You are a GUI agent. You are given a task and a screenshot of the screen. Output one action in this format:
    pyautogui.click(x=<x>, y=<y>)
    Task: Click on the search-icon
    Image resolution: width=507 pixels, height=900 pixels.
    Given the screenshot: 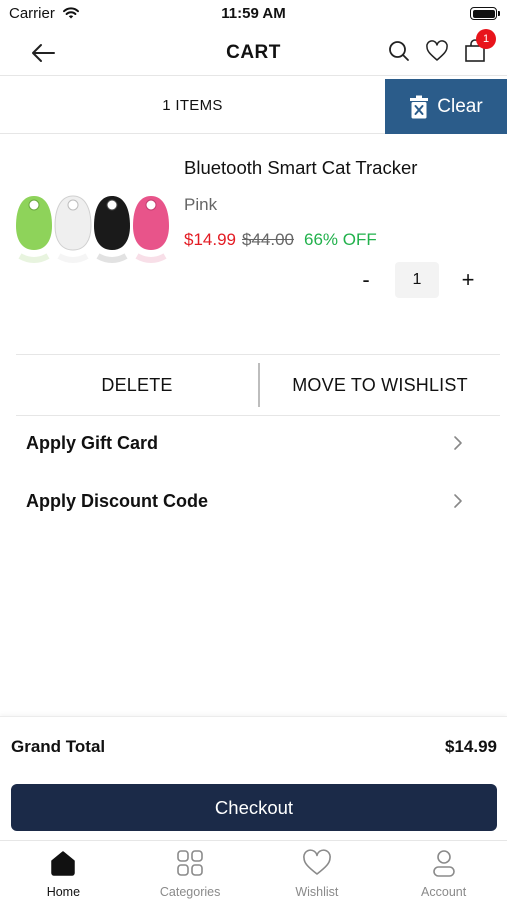 What is the action you would take?
    pyautogui.click(x=399, y=51)
    